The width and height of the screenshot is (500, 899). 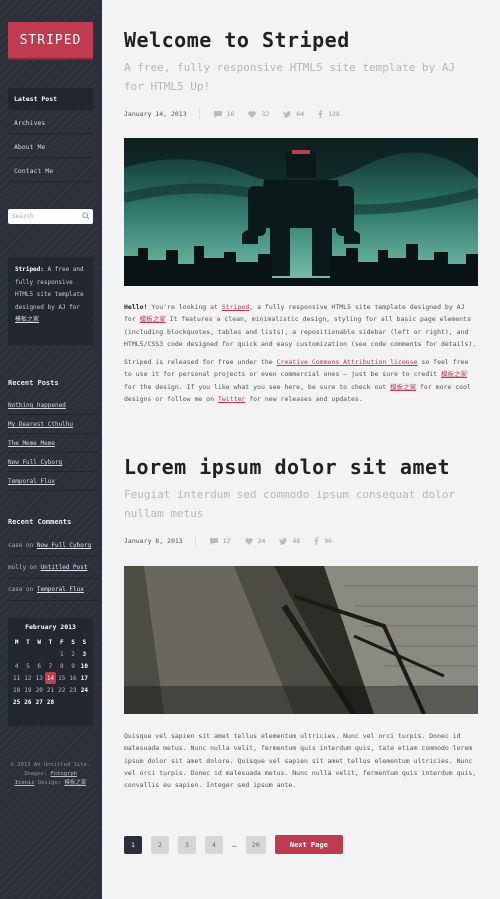 What do you see at coordinates (27, 678) in the screenshot?
I see `calendar-day: 12` at bounding box center [27, 678].